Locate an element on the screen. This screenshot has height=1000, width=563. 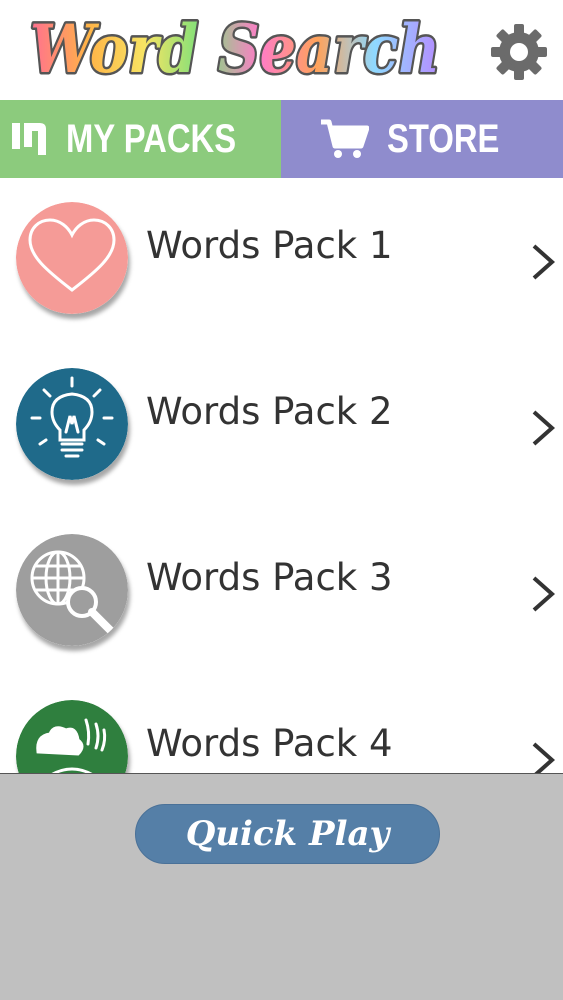
pack-row-4: Words Pack 4 is located at coordinates (281, 725).